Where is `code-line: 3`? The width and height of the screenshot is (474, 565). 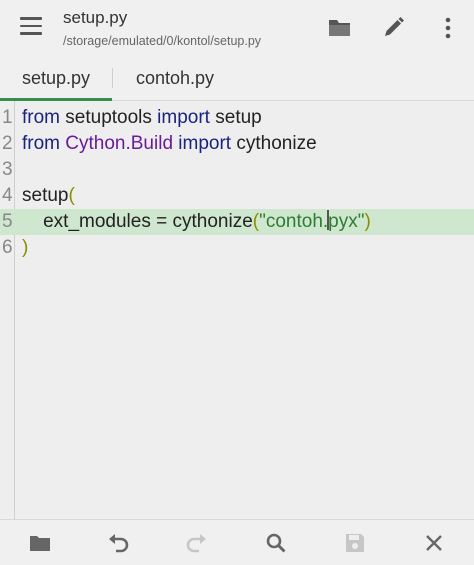 code-line: 3 is located at coordinates (237, 170).